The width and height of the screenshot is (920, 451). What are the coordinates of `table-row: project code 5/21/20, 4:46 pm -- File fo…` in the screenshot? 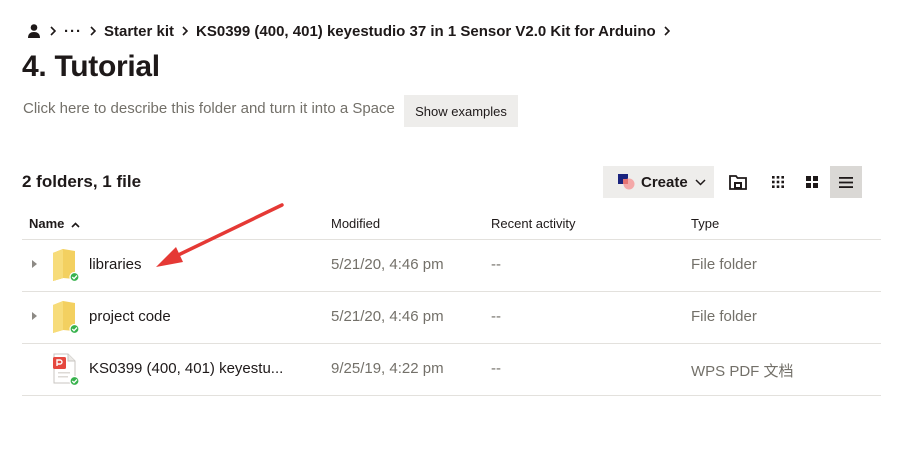 It's located at (451, 318).